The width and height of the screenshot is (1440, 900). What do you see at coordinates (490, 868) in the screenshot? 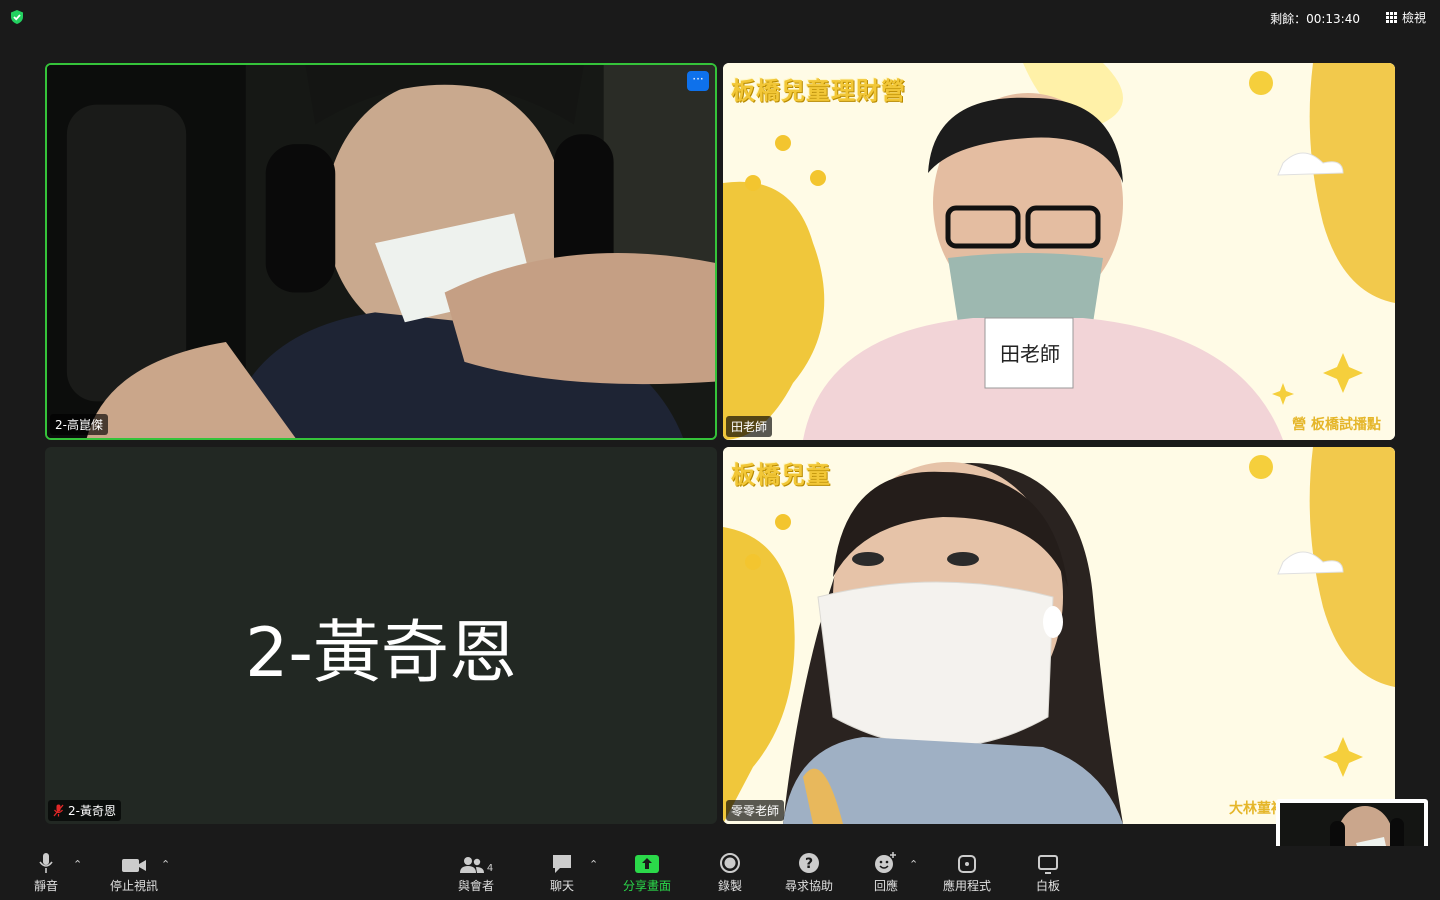
I see `participants-count: 4` at bounding box center [490, 868].